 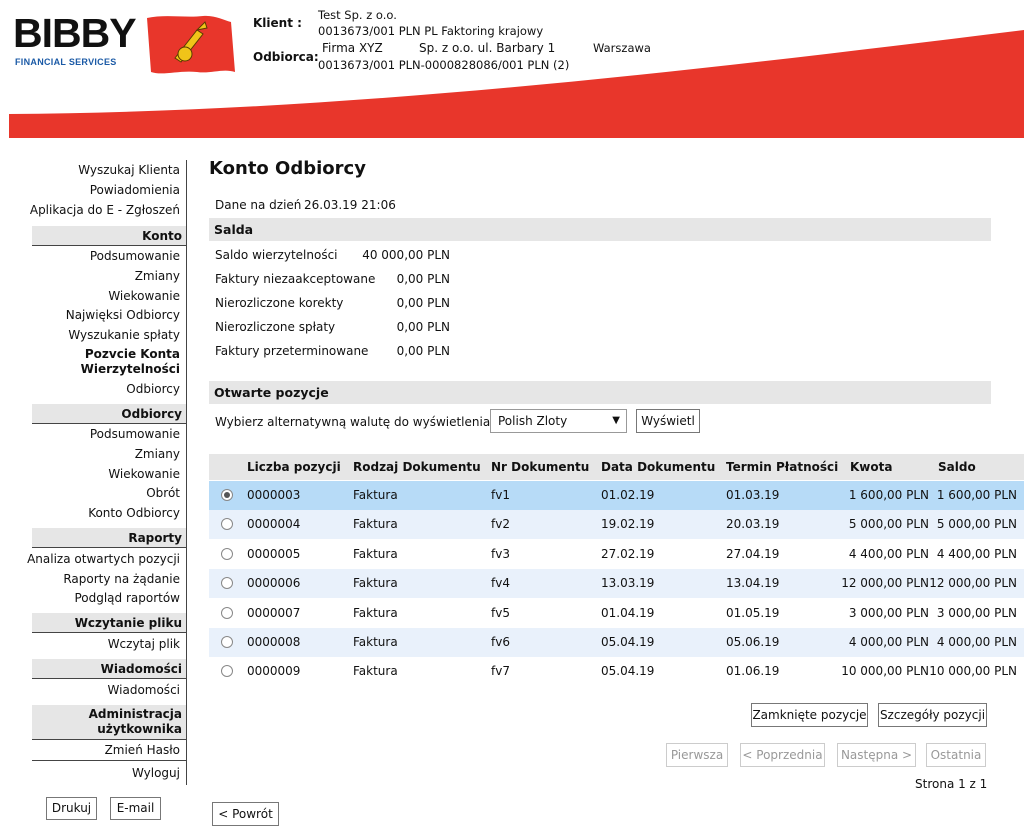 What do you see at coordinates (782, 467) in the screenshot?
I see `column-header: Termin Płatności` at bounding box center [782, 467].